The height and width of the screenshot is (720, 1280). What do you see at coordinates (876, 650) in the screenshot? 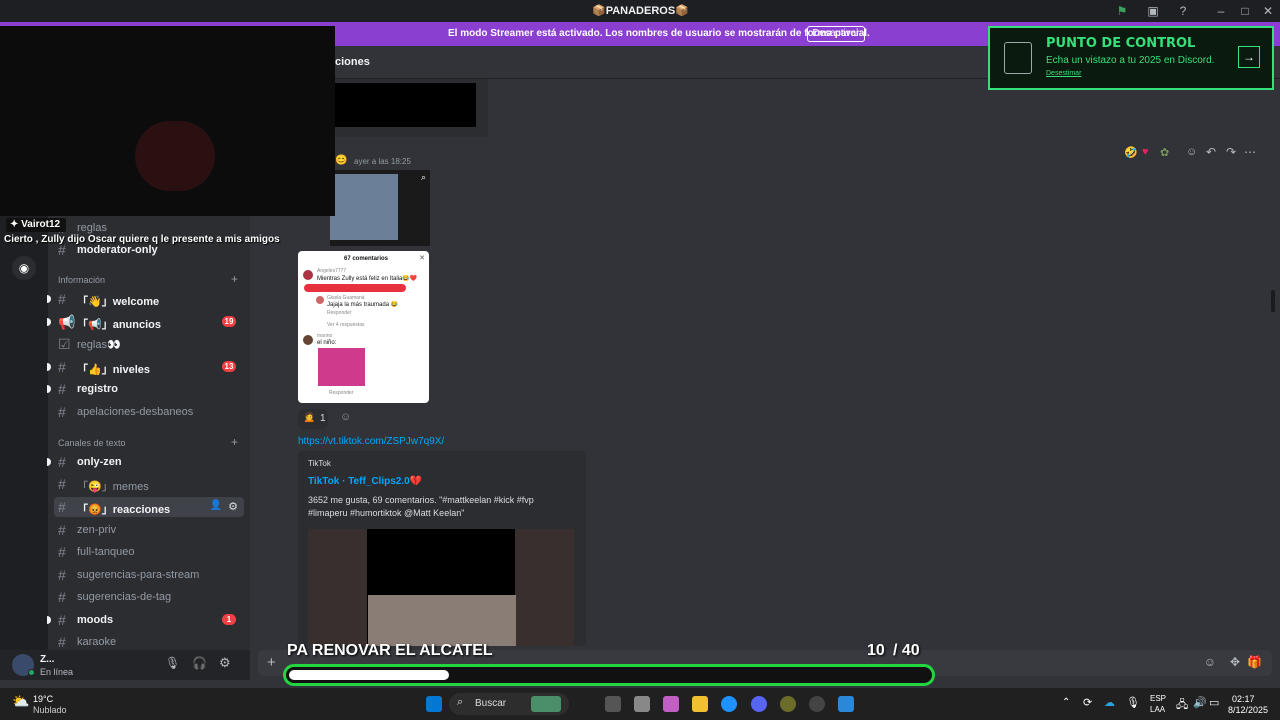
I see `goal-current: 10` at bounding box center [876, 650].